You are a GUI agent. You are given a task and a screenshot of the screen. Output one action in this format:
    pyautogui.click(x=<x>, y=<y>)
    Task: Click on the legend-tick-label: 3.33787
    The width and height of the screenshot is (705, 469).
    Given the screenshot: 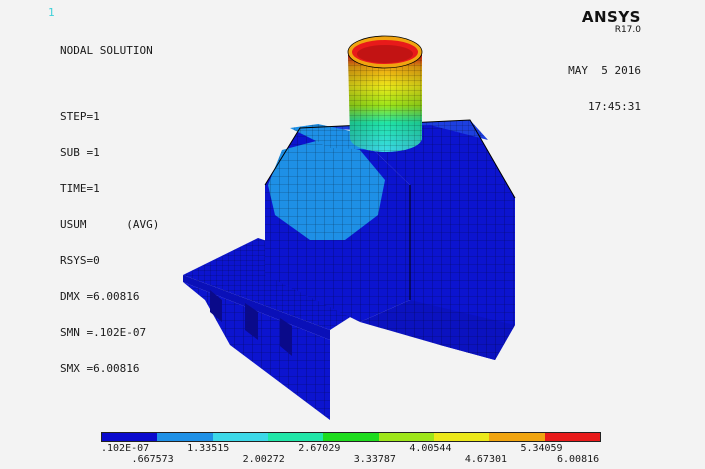 What is the action you would take?
    pyautogui.click(x=374, y=459)
    